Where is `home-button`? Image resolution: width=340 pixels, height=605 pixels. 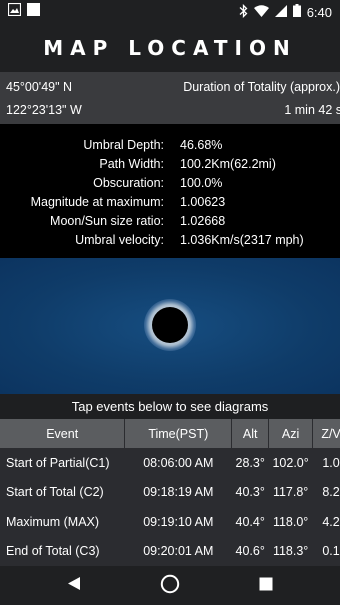
home-button is located at coordinates (170, 586).